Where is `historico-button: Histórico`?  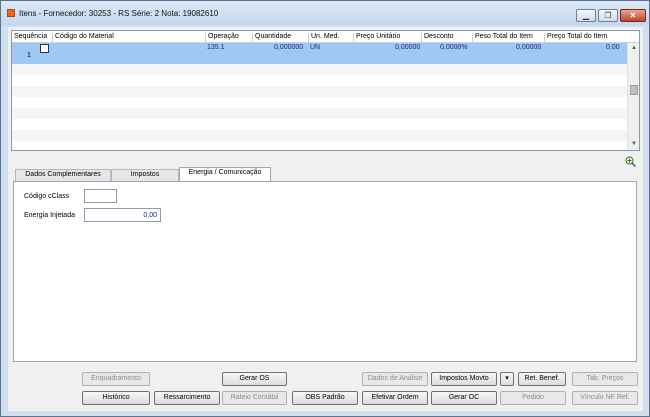
historico-button: Histórico is located at coordinates (116, 398).